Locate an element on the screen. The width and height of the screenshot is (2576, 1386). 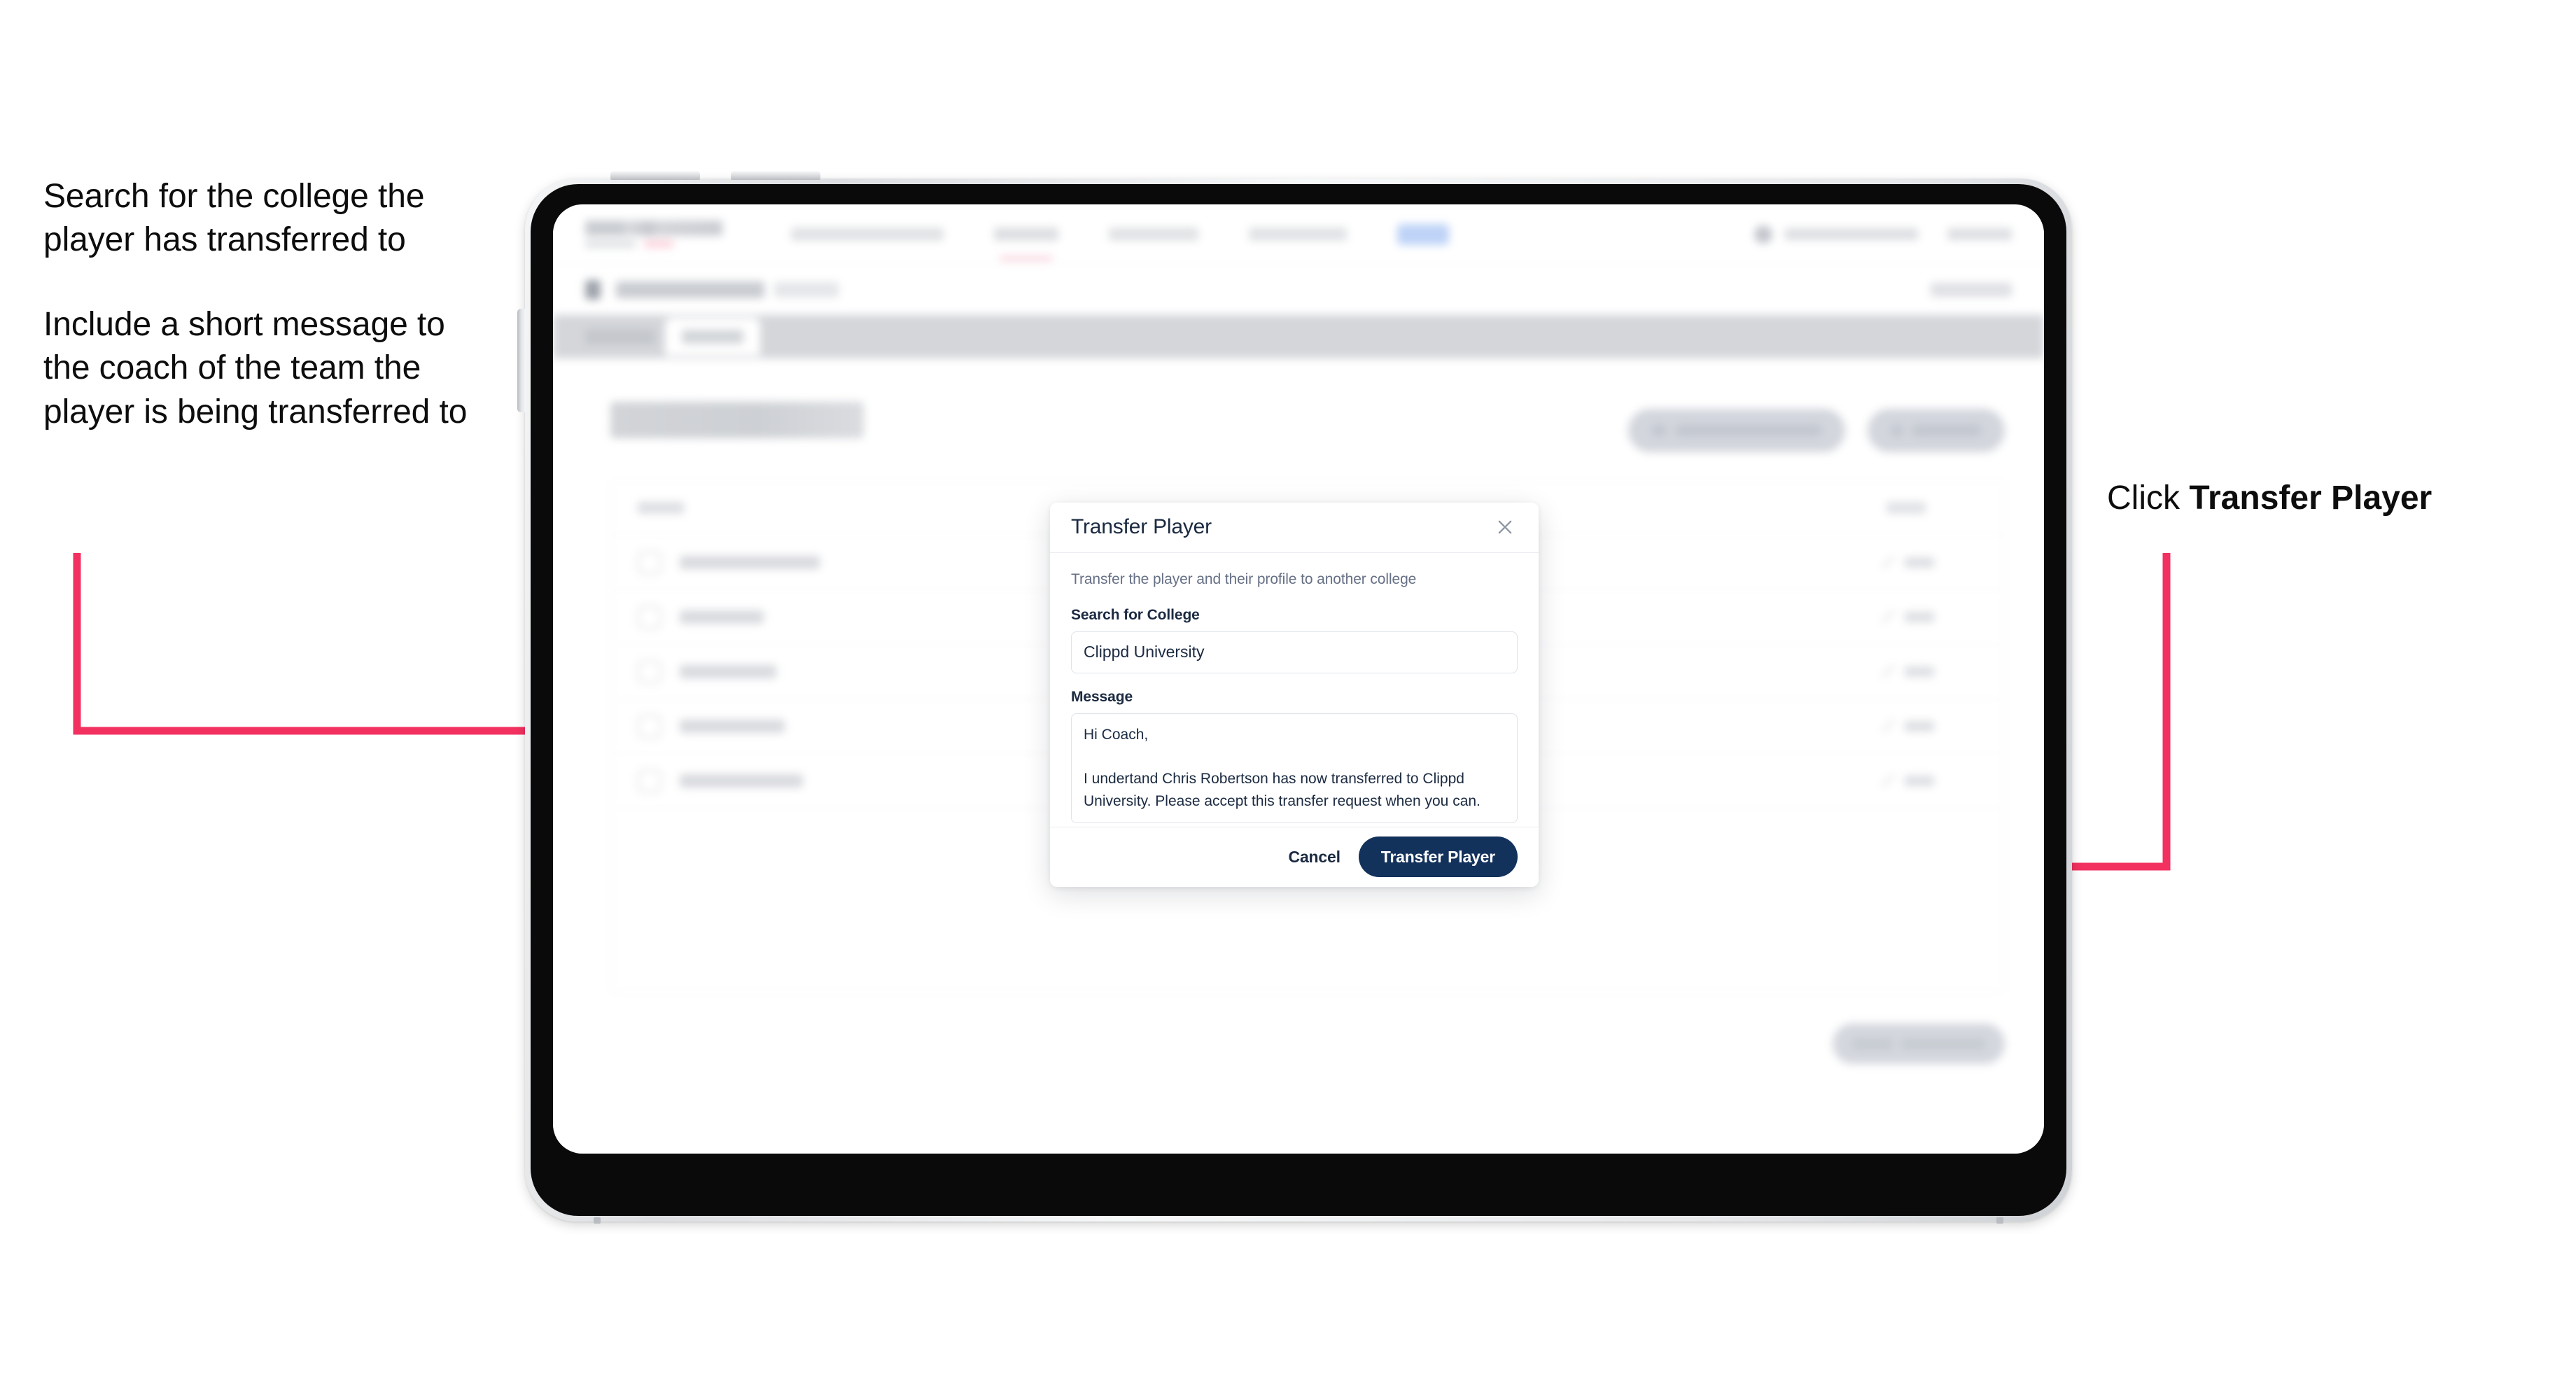
message-textarea is located at coordinates (1294, 768).